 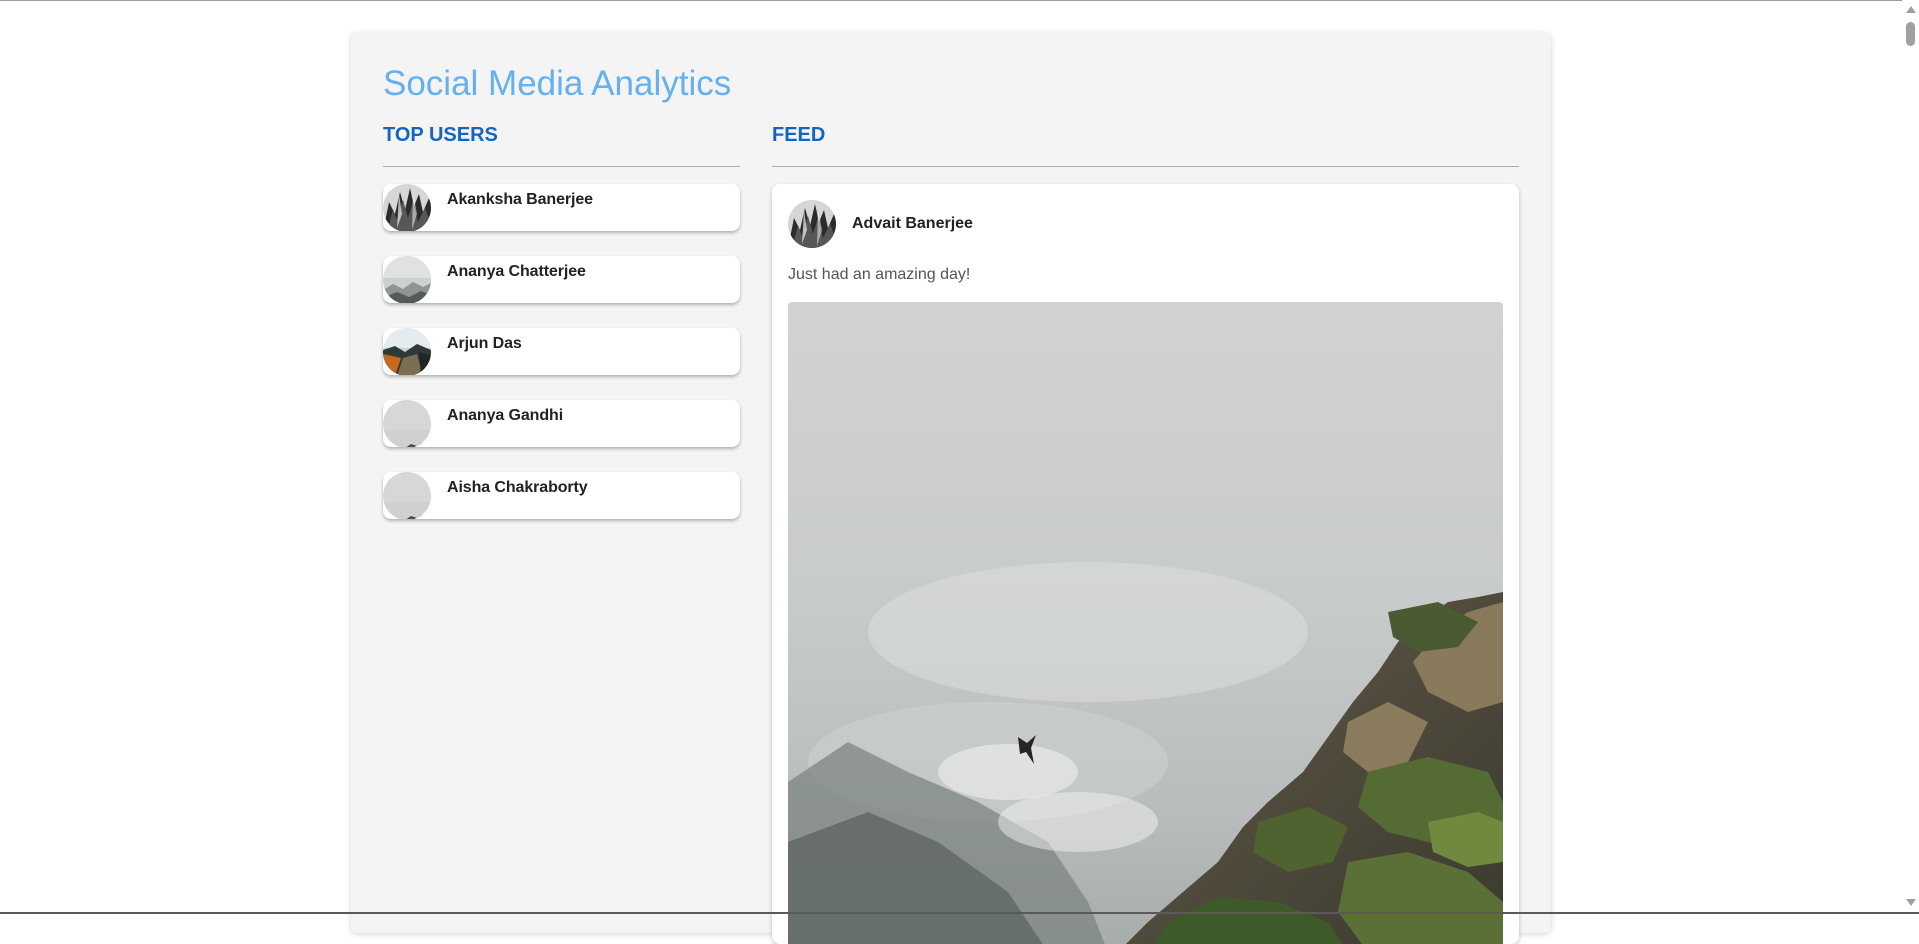 I want to click on feed-divider, so click(x=1145, y=166).